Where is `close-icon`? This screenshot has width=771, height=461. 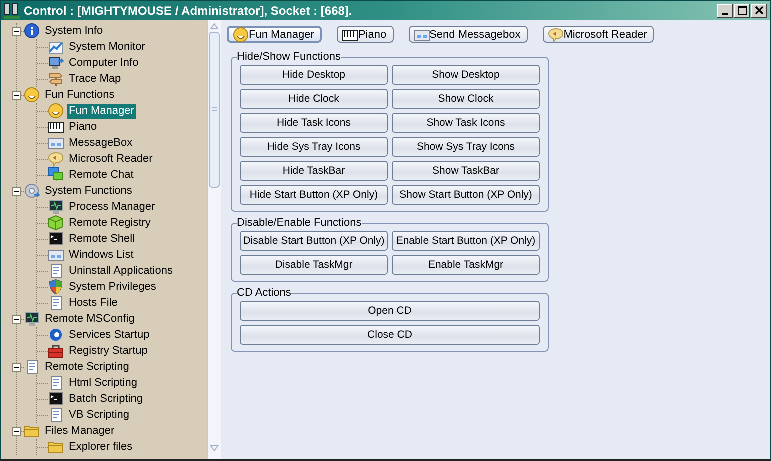 close-icon is located at coordinates (759, 10).